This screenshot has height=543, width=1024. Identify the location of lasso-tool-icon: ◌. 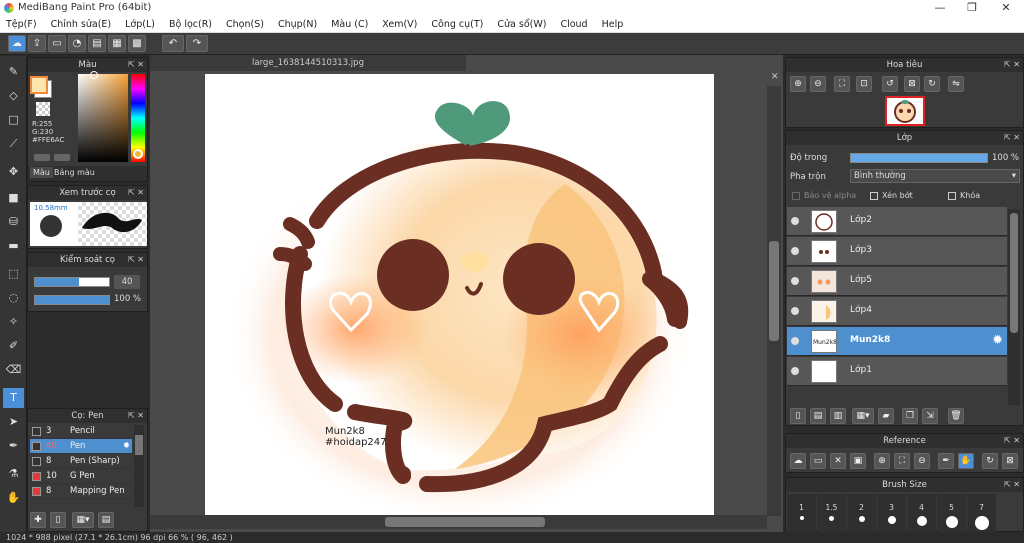
(13, 298).